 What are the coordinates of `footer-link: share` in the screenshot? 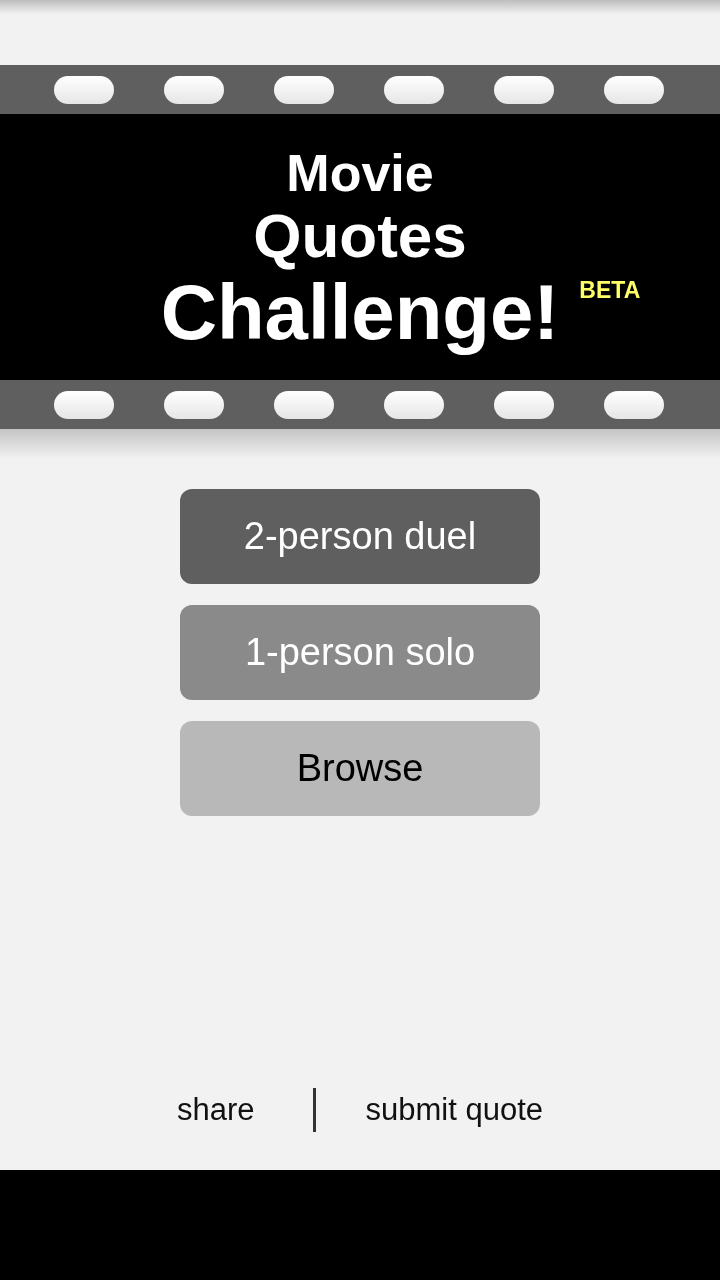 It's located at (215, 1110).